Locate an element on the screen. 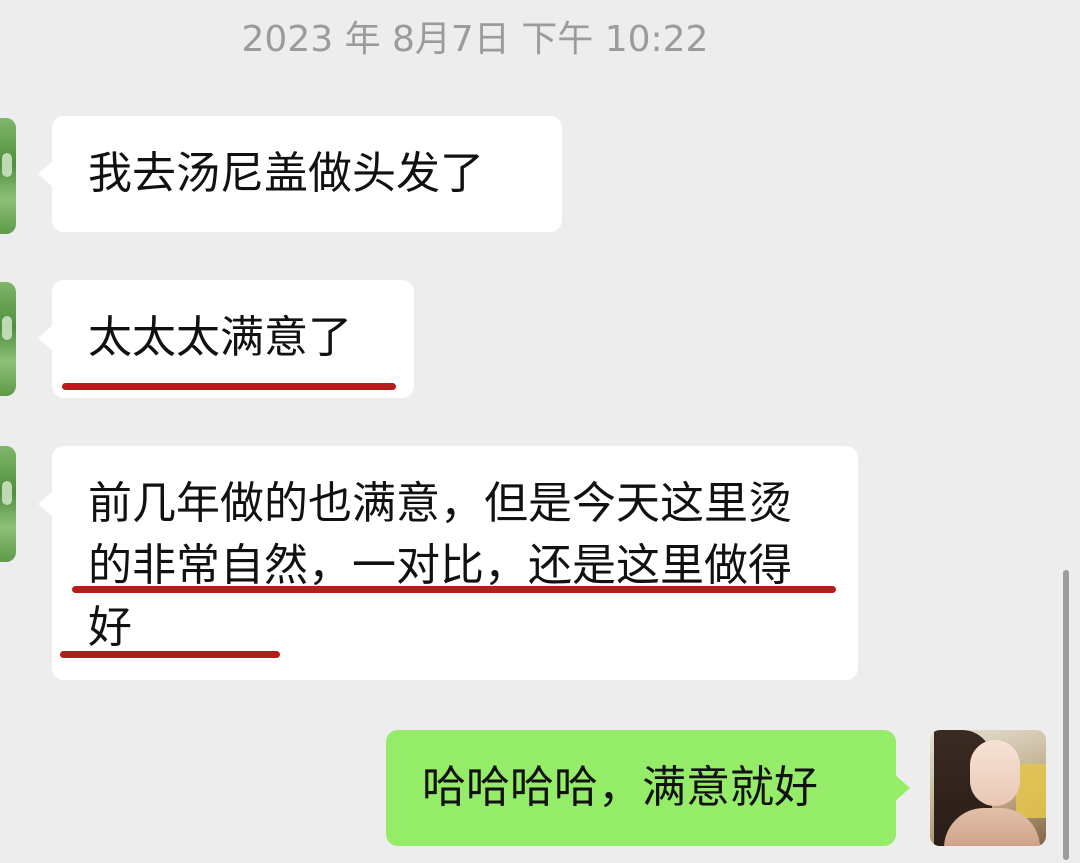  message-text: 我去汤尼盖做头发了 is located at coordinates (286, 173).